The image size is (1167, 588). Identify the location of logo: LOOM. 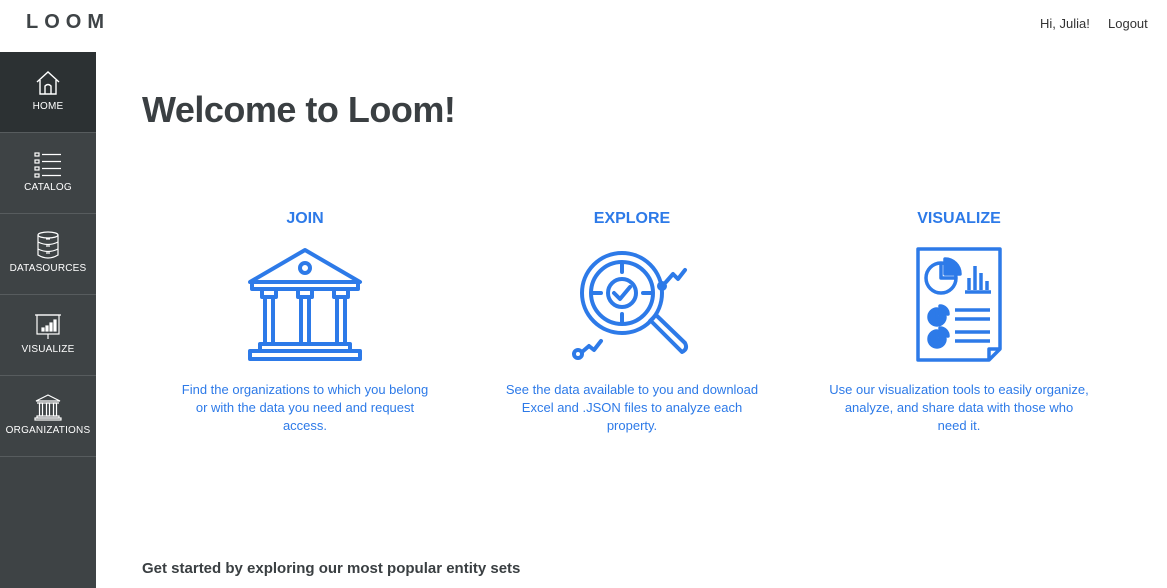
(68, 22).